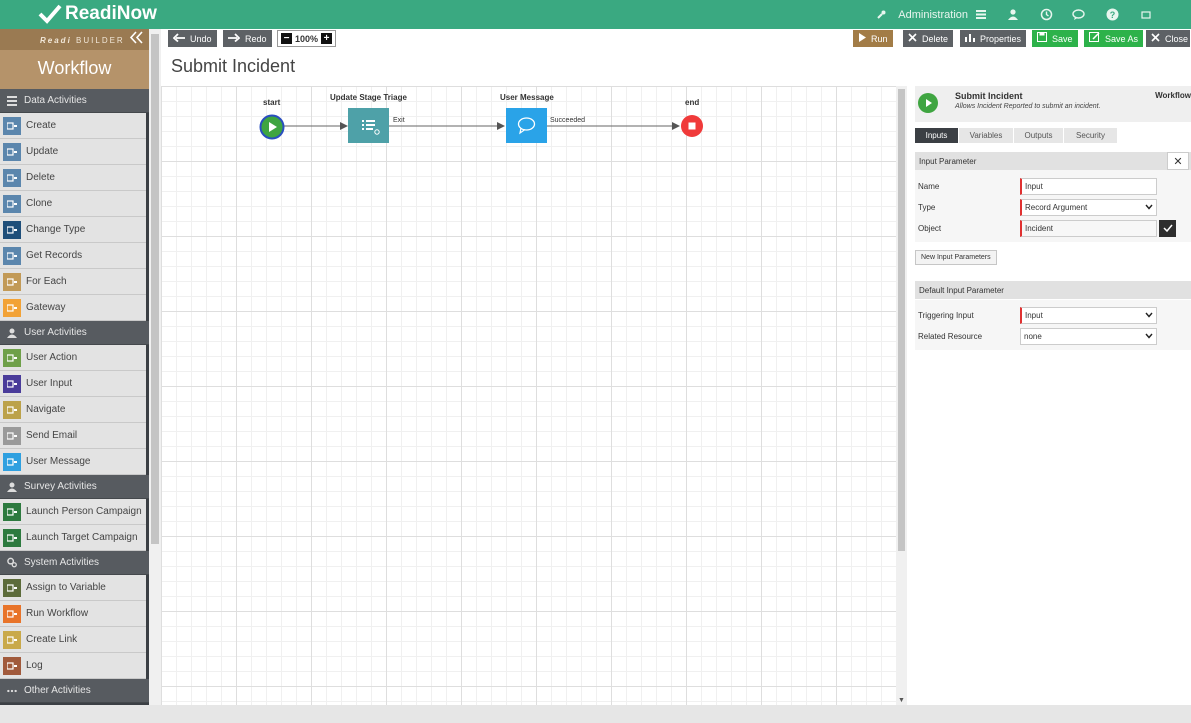 The height and width of the screenshot is (723, 1191). What do you see at coordinates (234, 38) in the screenshot?
I see `redo-arrow-icon` at bounding box center [234, 38].